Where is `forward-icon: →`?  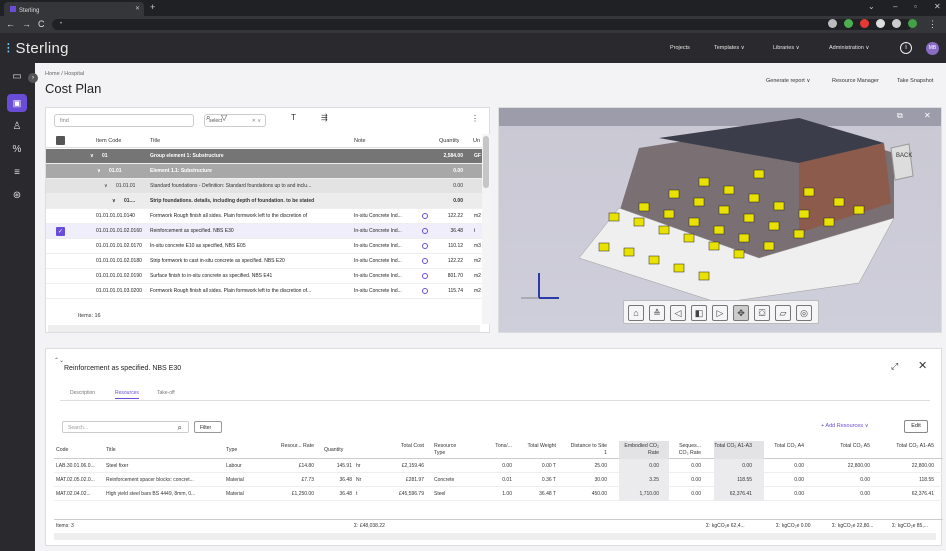
forward-icon: → is located at coordinates (26, 24).